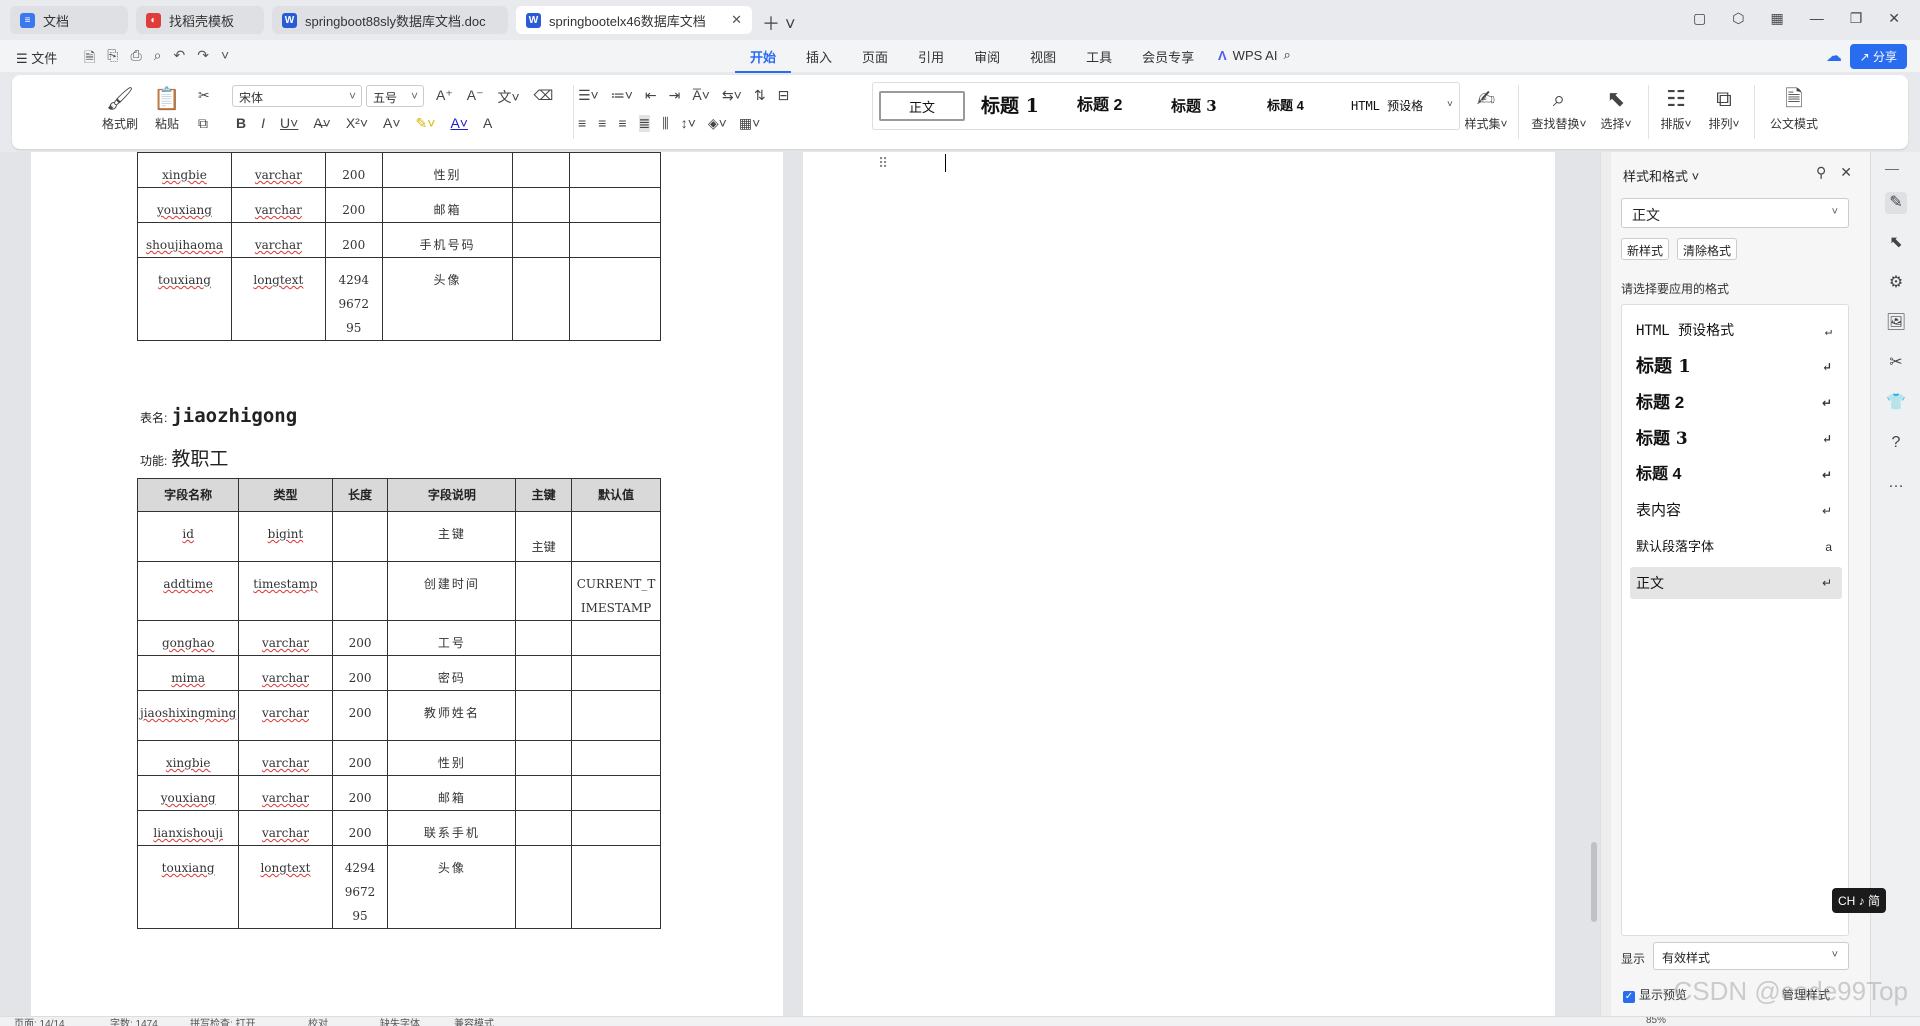  What do you see at coordinates (357, 123) in the screenshot?
I see `superscript-icon: X²˅` at bounding box center [357, 123].